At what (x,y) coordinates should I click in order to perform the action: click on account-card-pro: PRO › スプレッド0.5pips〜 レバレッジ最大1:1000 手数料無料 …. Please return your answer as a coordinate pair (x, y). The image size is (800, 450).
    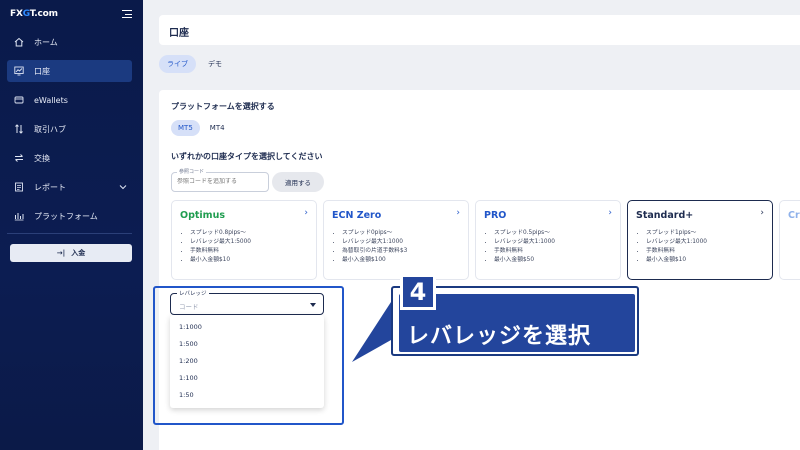
    Looking at the image, I should click on (548, 240).